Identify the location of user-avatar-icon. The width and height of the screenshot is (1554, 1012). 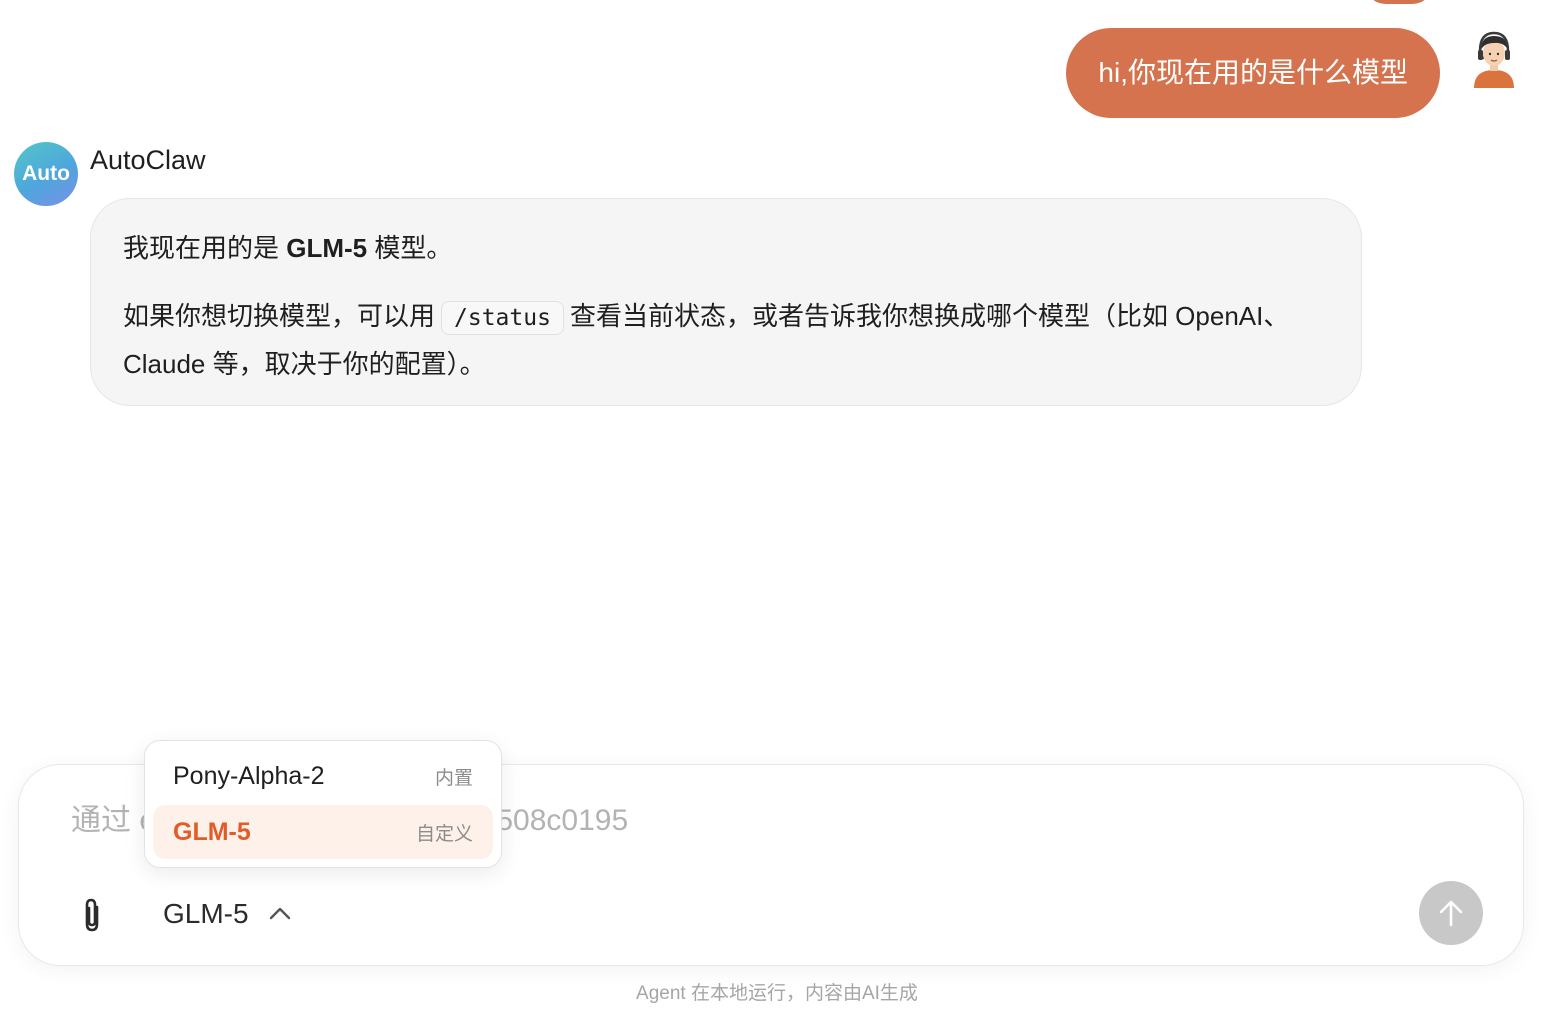
(1494, 58).